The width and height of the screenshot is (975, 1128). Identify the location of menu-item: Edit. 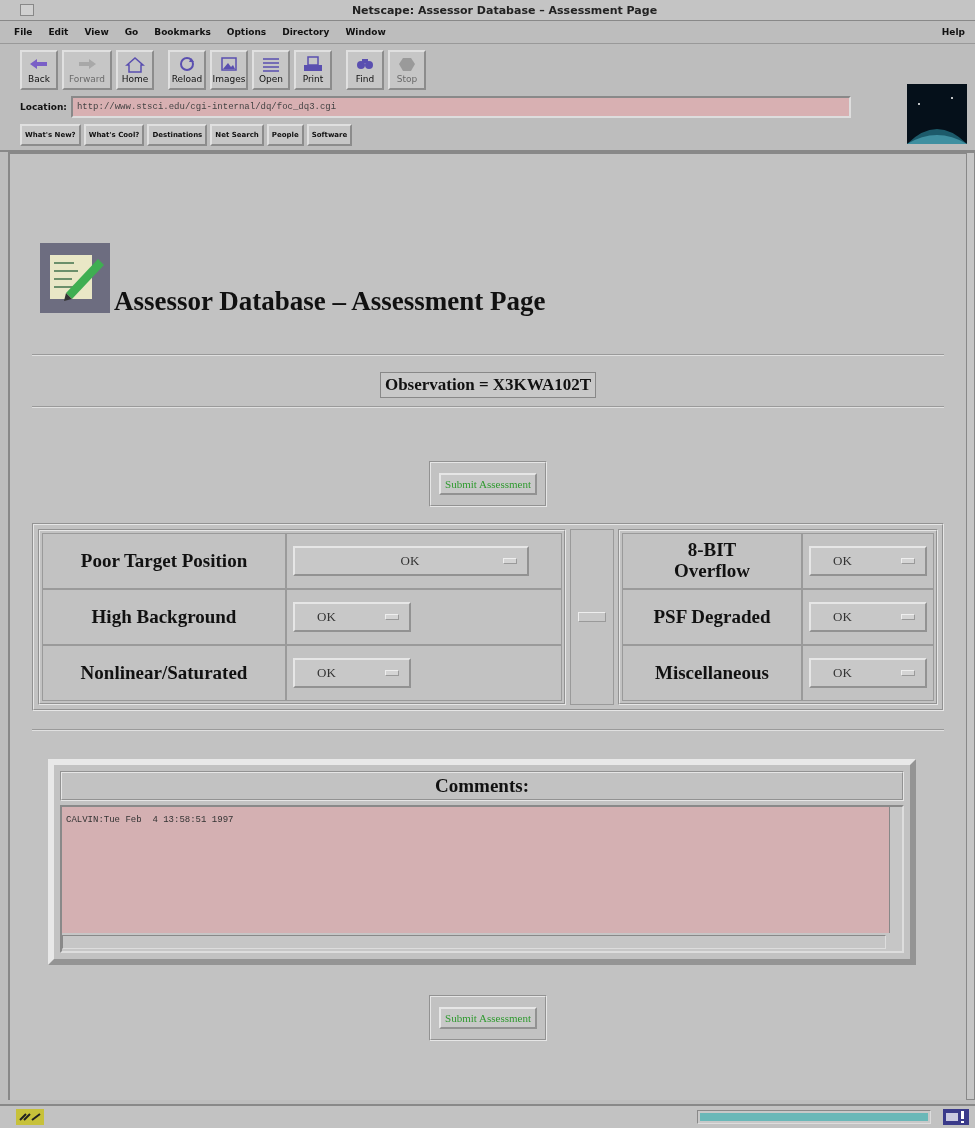
(58, 32).